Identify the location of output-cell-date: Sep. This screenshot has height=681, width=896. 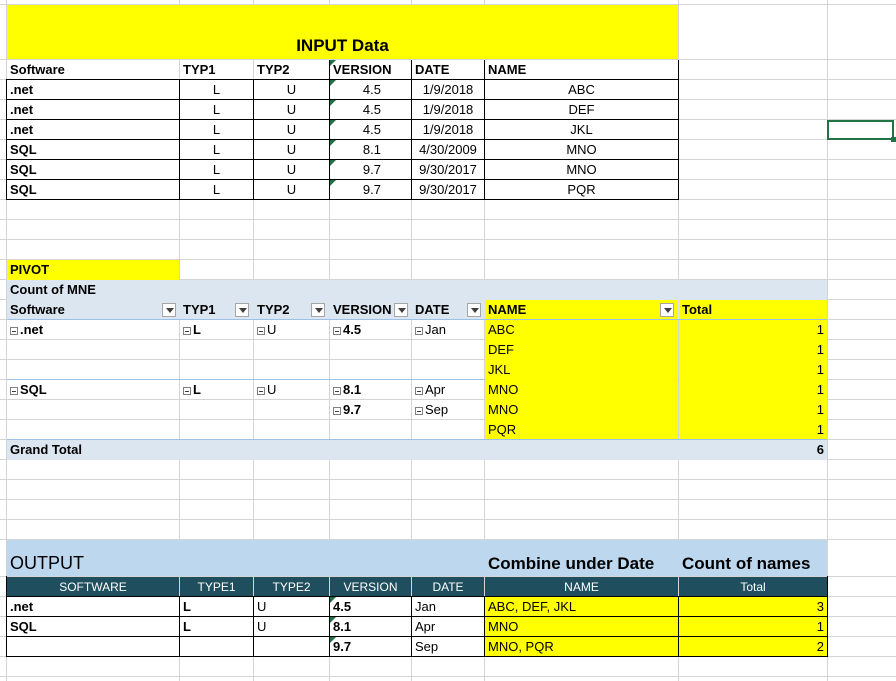
(448, 647).